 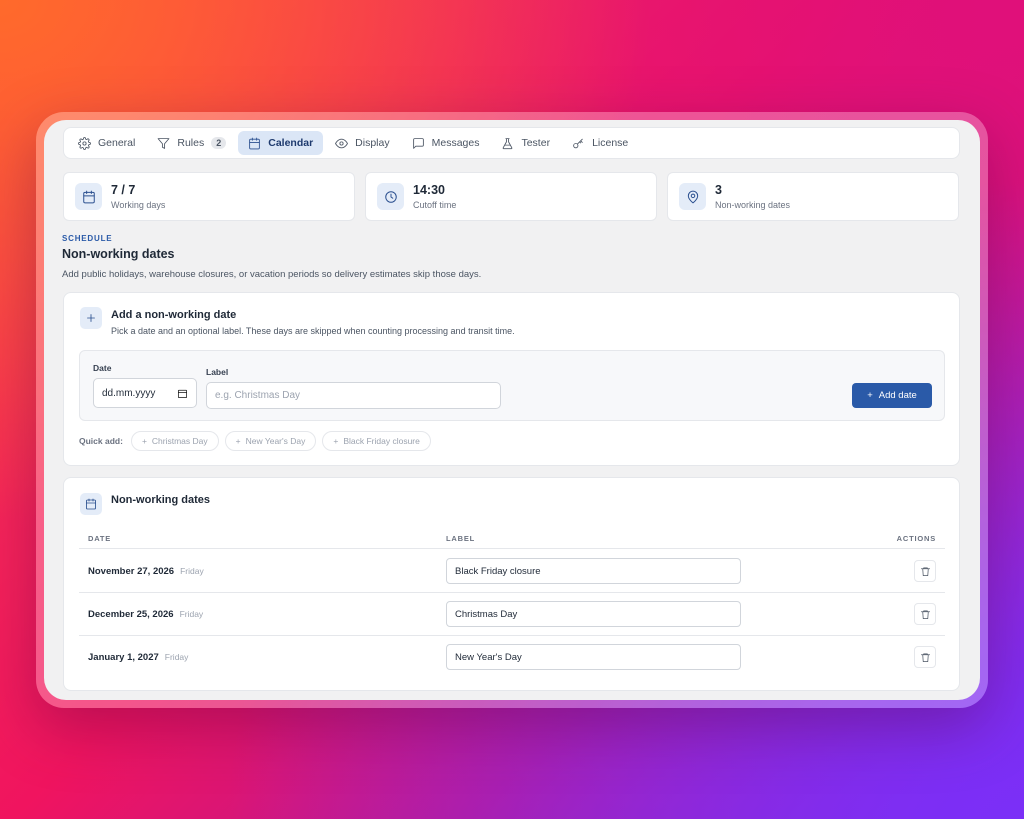 I want to click on message-icon, so click(x=418, y=143).